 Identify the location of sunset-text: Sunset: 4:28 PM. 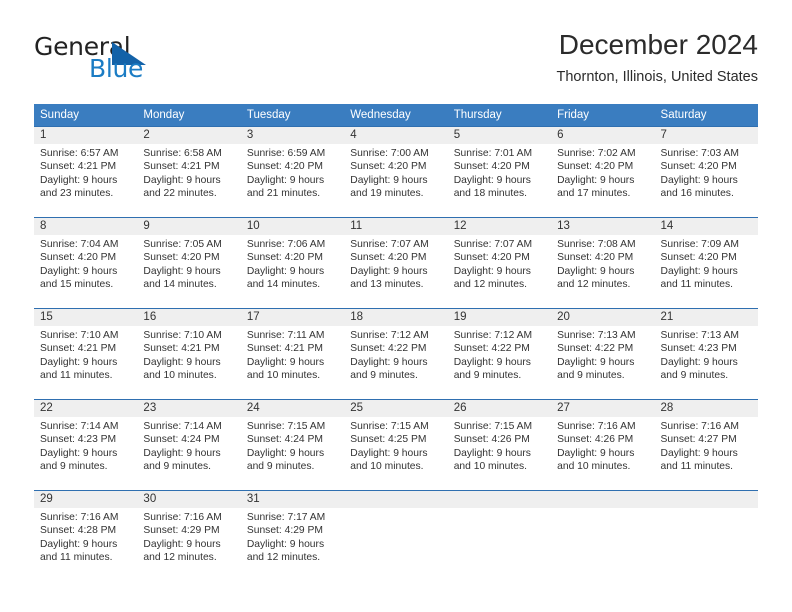
(78, 531).